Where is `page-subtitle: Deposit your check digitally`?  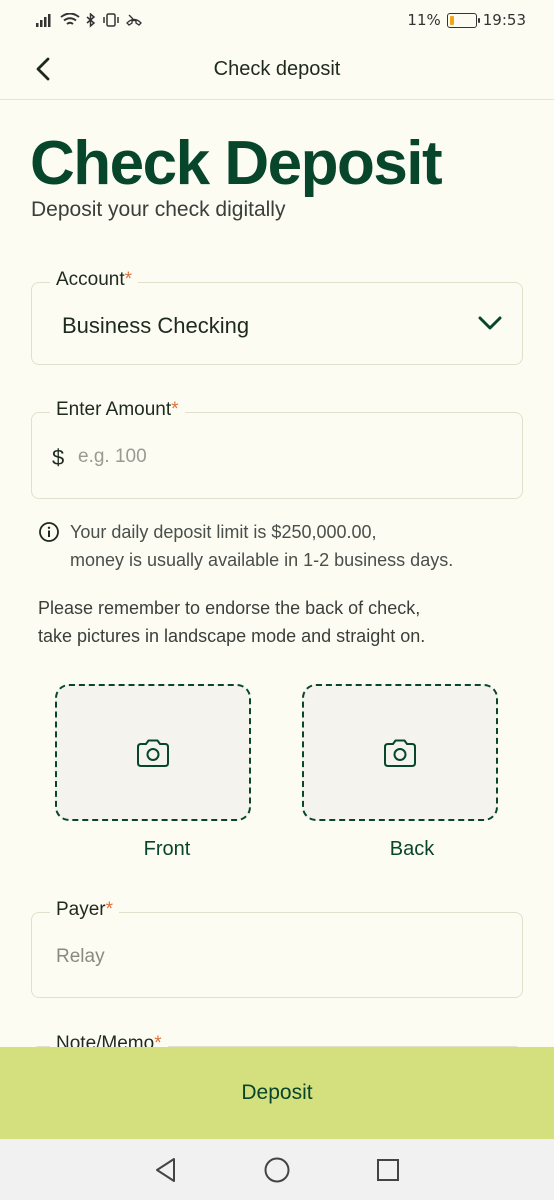
page-subtitle: Deposit your check digitally is located at coordinates (158, 209).